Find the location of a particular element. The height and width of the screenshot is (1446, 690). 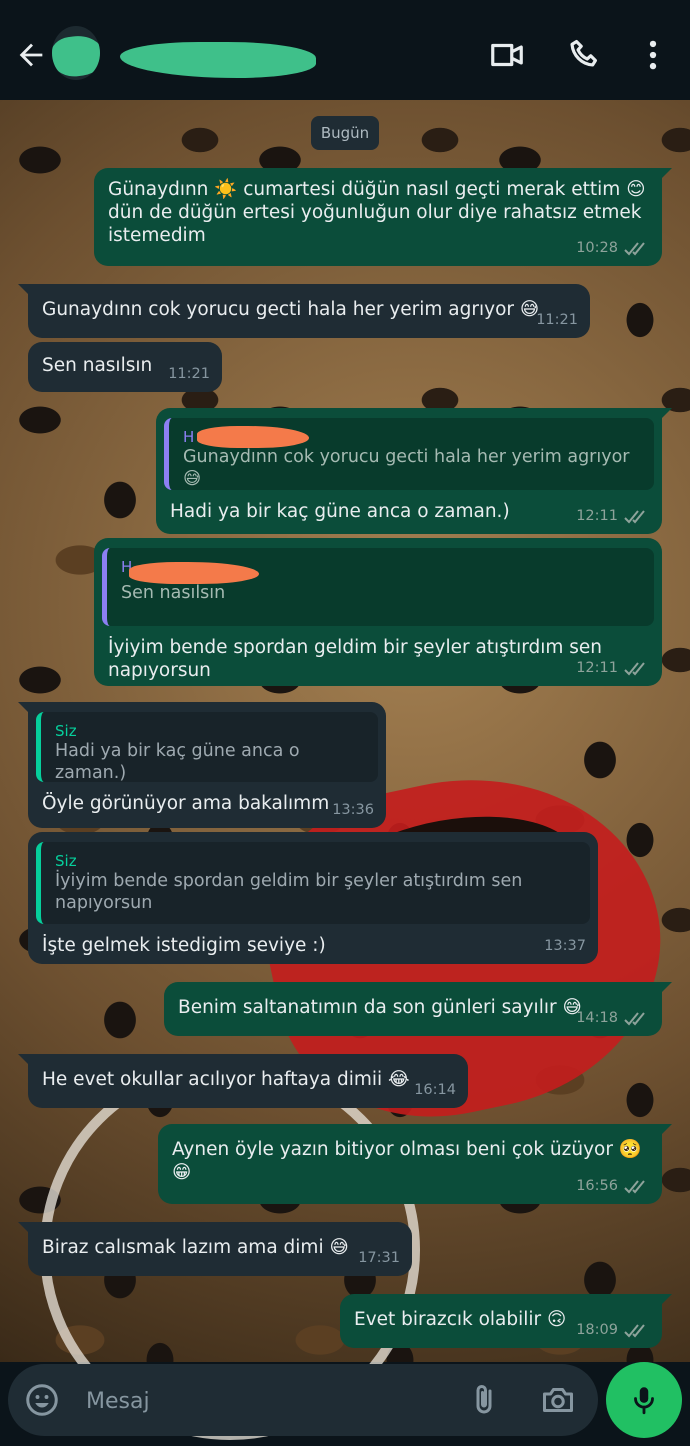

message-meta: 10:28 is located at coordinates (613, 248).